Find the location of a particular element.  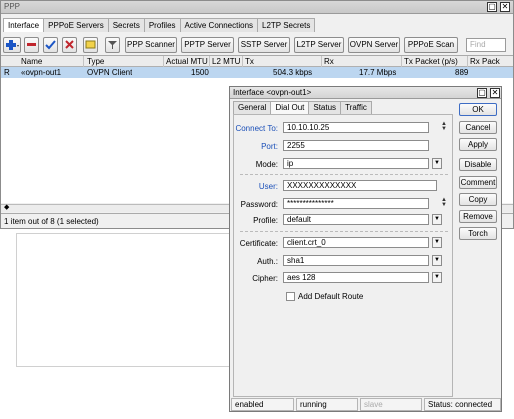

tab-profiles: Profiles is located at coordinates (162, 25).